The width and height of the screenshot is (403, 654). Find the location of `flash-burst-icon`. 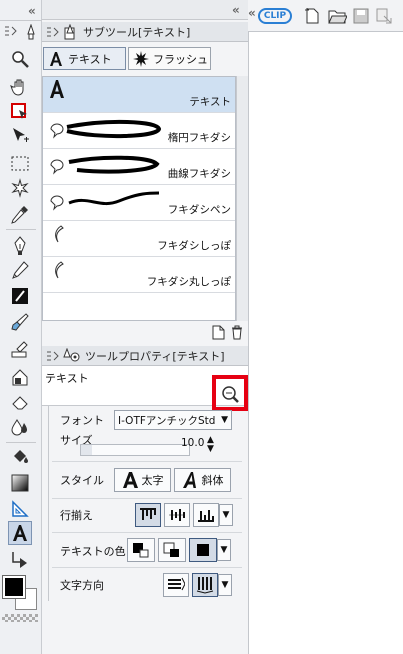

flash-burst-icon is located at coordinates (141, 58).